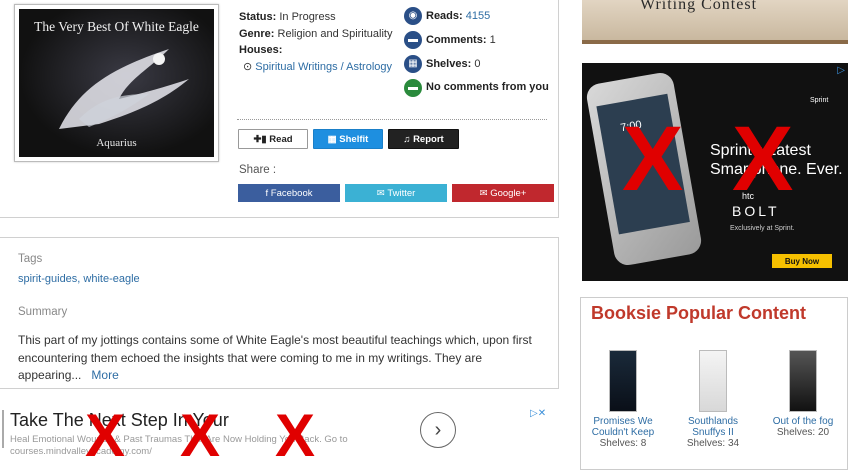  What do you see at coordinates (258, 17) in the screenshot?
I see `status-label: Status:` at bounding box center [258, 17].